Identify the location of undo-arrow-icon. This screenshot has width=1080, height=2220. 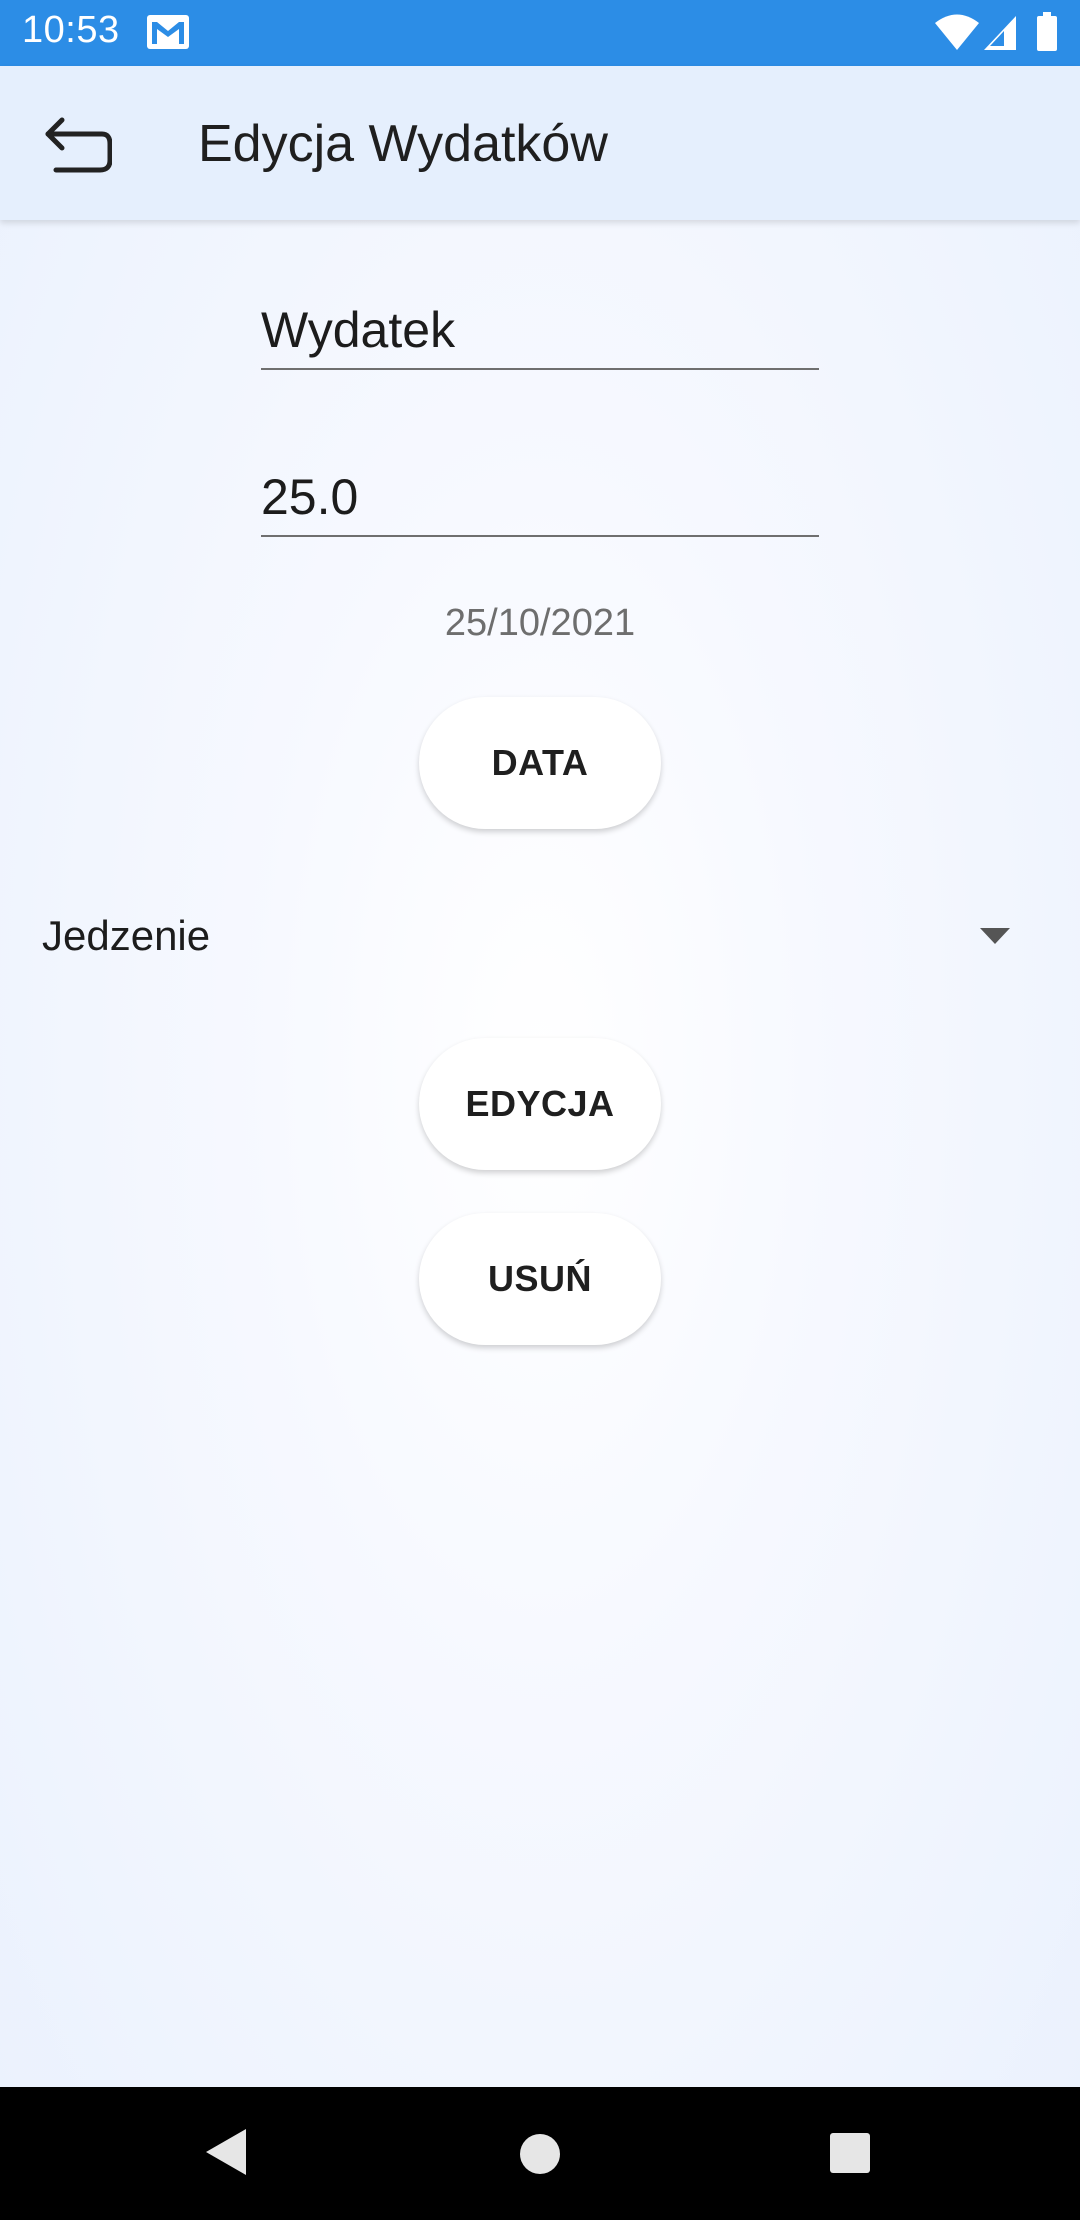
(78, 145).